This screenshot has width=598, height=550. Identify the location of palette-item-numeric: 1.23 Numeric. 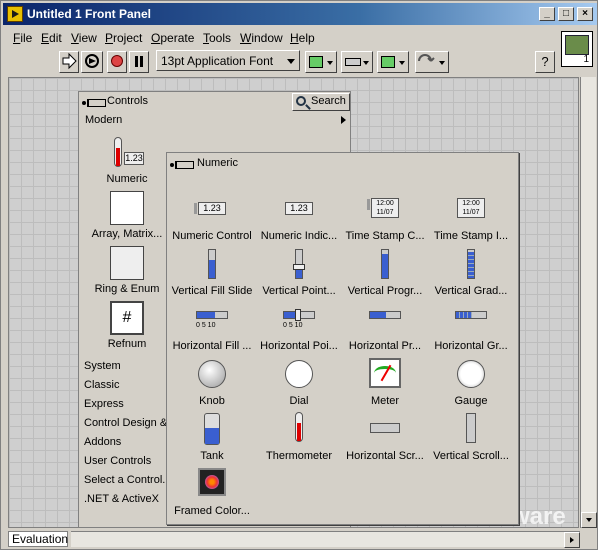
(127, 160).